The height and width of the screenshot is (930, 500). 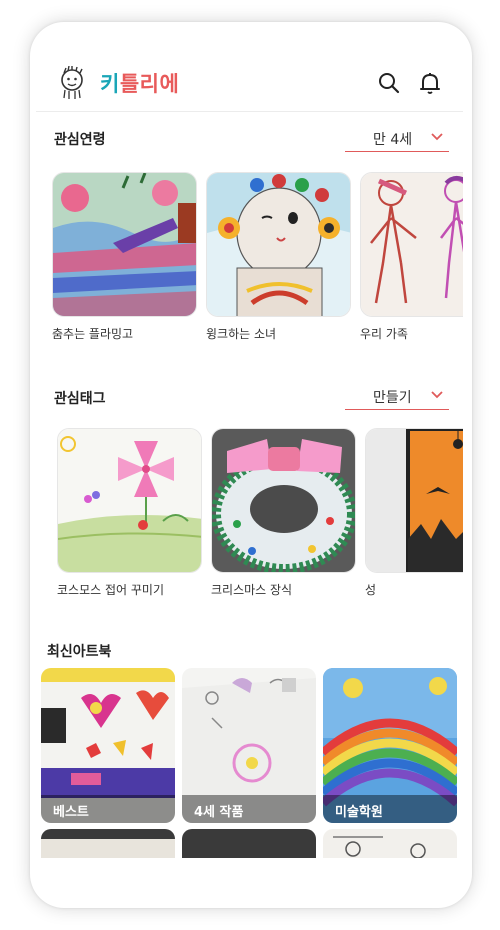 What do you see at coordinates (79, 652) in the screenshot?
I see `latest-artbook-title: 최신아트북` at bounding box center [79, 652].